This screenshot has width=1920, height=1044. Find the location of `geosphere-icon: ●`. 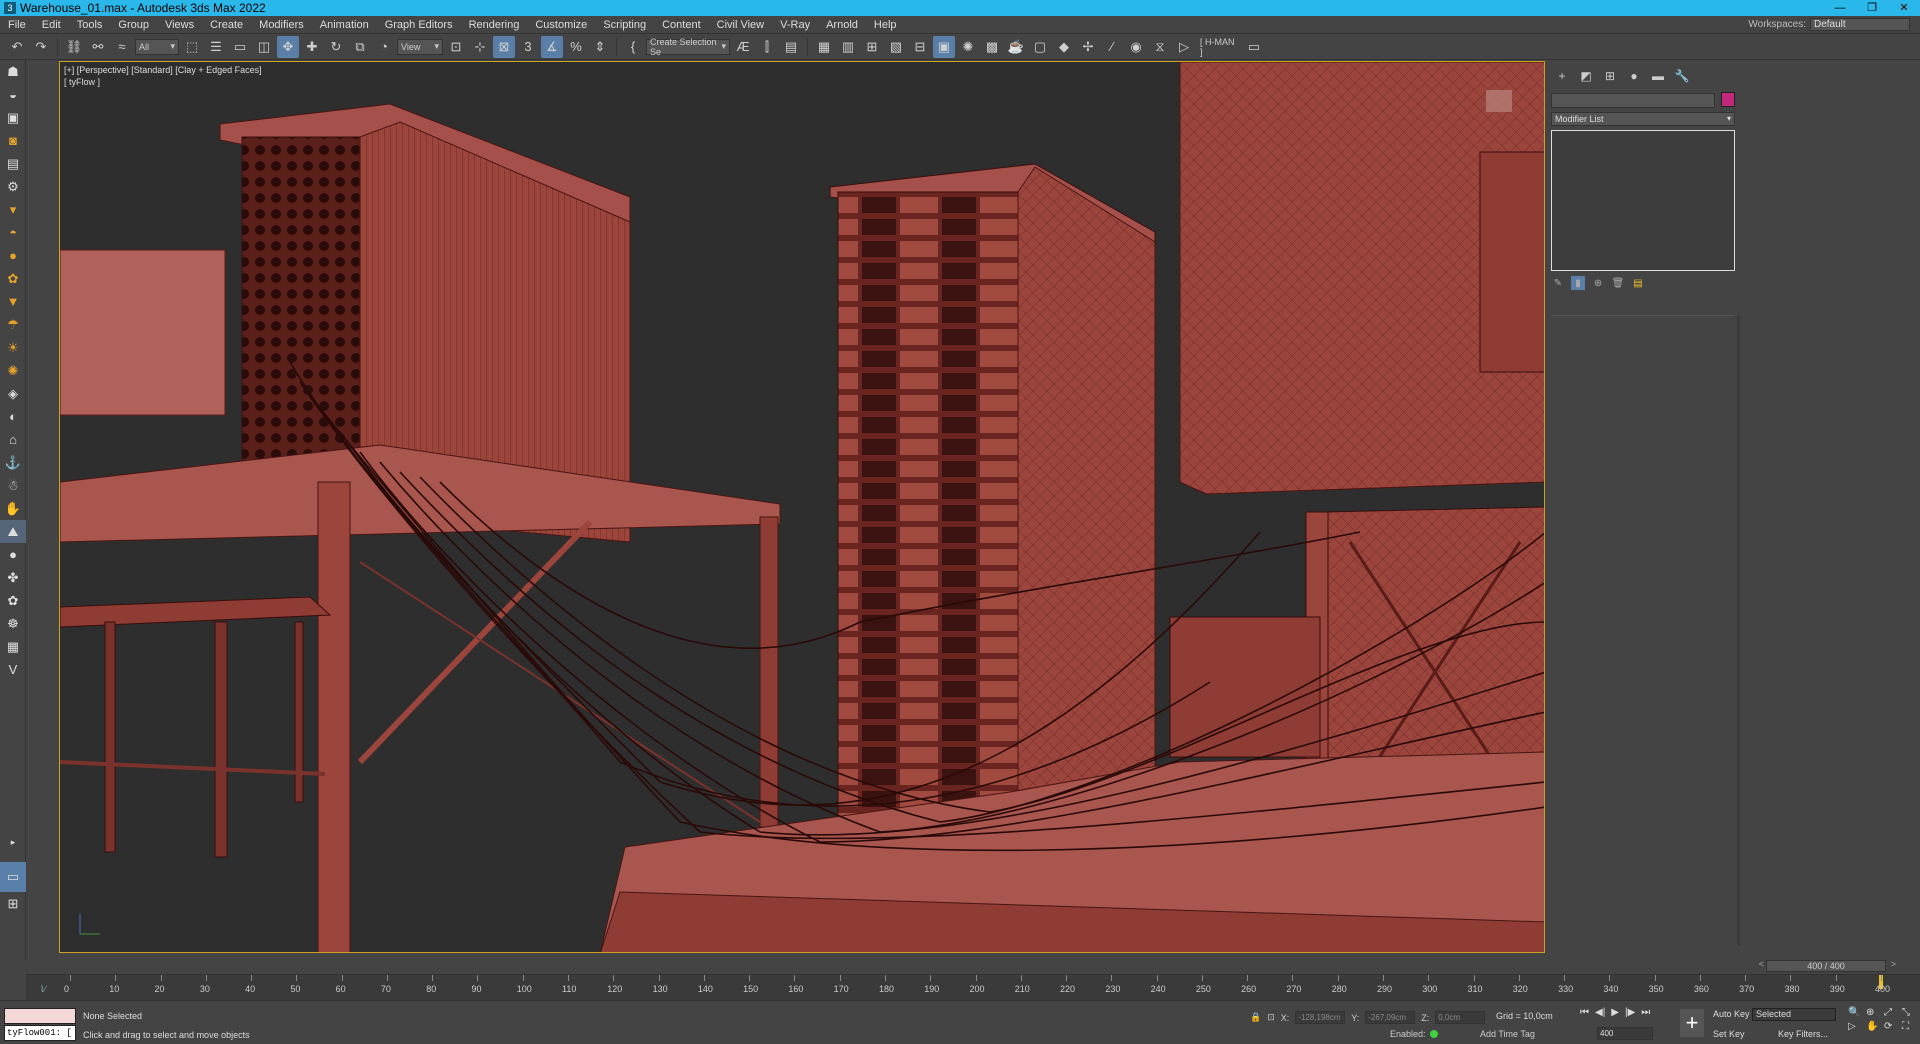

geosphere-icon: ● is located at coordinates (13, 255).